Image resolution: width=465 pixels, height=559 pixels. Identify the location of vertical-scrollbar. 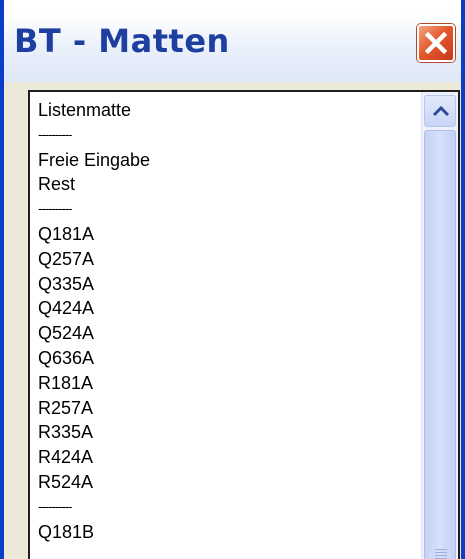
(439, 325).